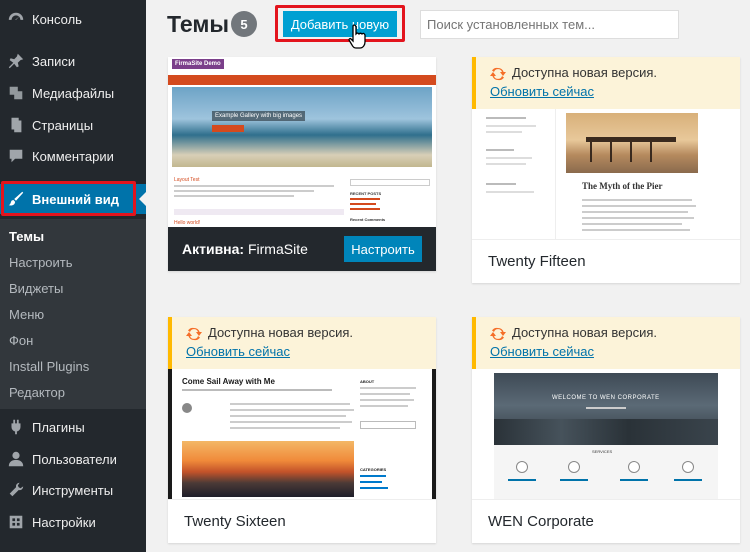  What do you see at coordinates (16, 522) in the screenshot?
I see `settings-icon` at bounding box center [16, 522].